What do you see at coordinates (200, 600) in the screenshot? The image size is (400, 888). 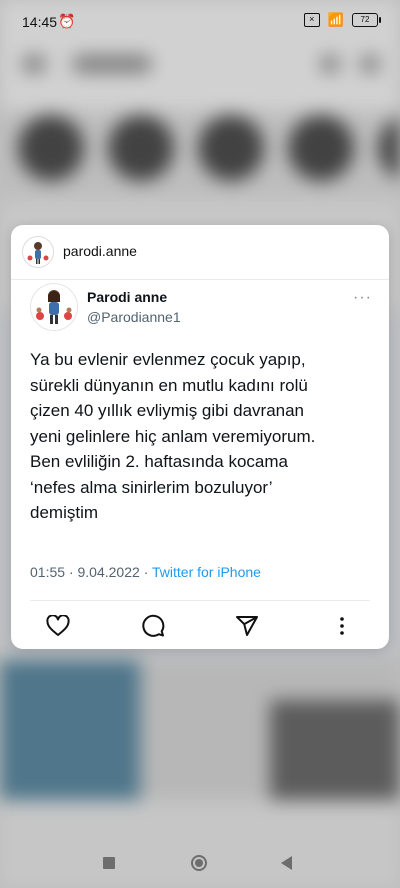 I see `divider` at bounding box center [200, 600].